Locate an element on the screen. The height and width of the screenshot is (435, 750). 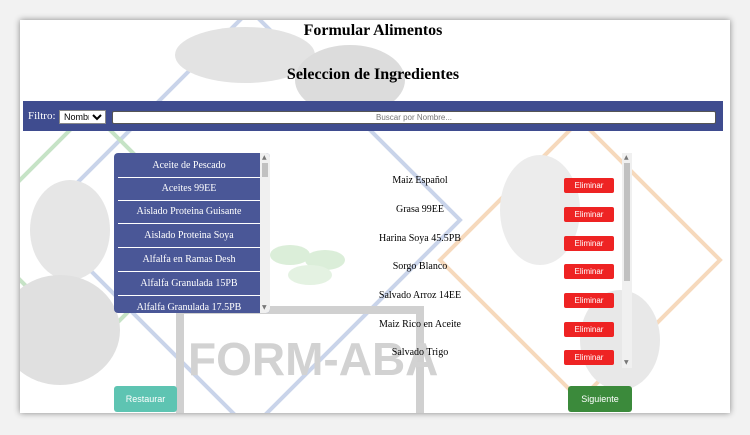
filter-bar: Filtro: Nombre is located at coordinates (373, 116).